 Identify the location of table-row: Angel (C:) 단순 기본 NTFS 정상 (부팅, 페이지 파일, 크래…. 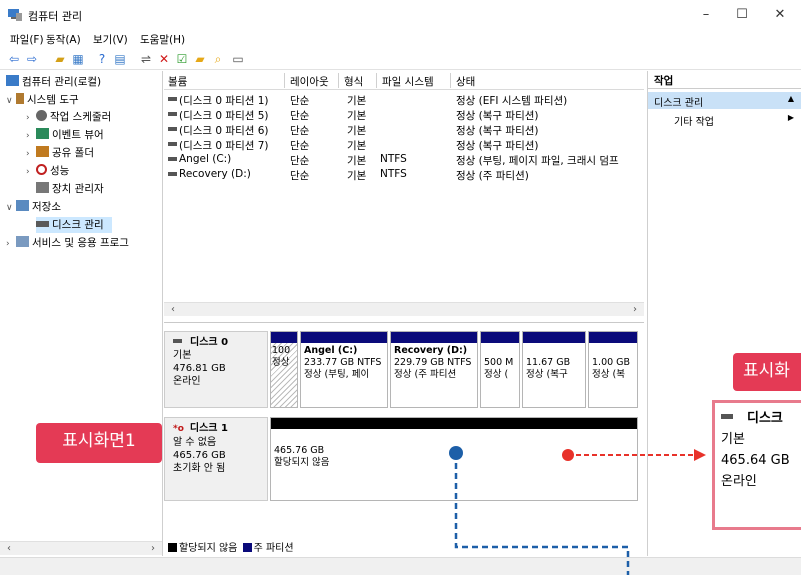
(404, 159).